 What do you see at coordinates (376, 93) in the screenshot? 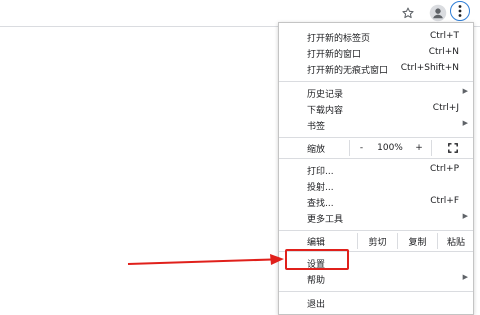
I see `menu-item-history: 历史记录 ▶` at bounding box center [376, 93].